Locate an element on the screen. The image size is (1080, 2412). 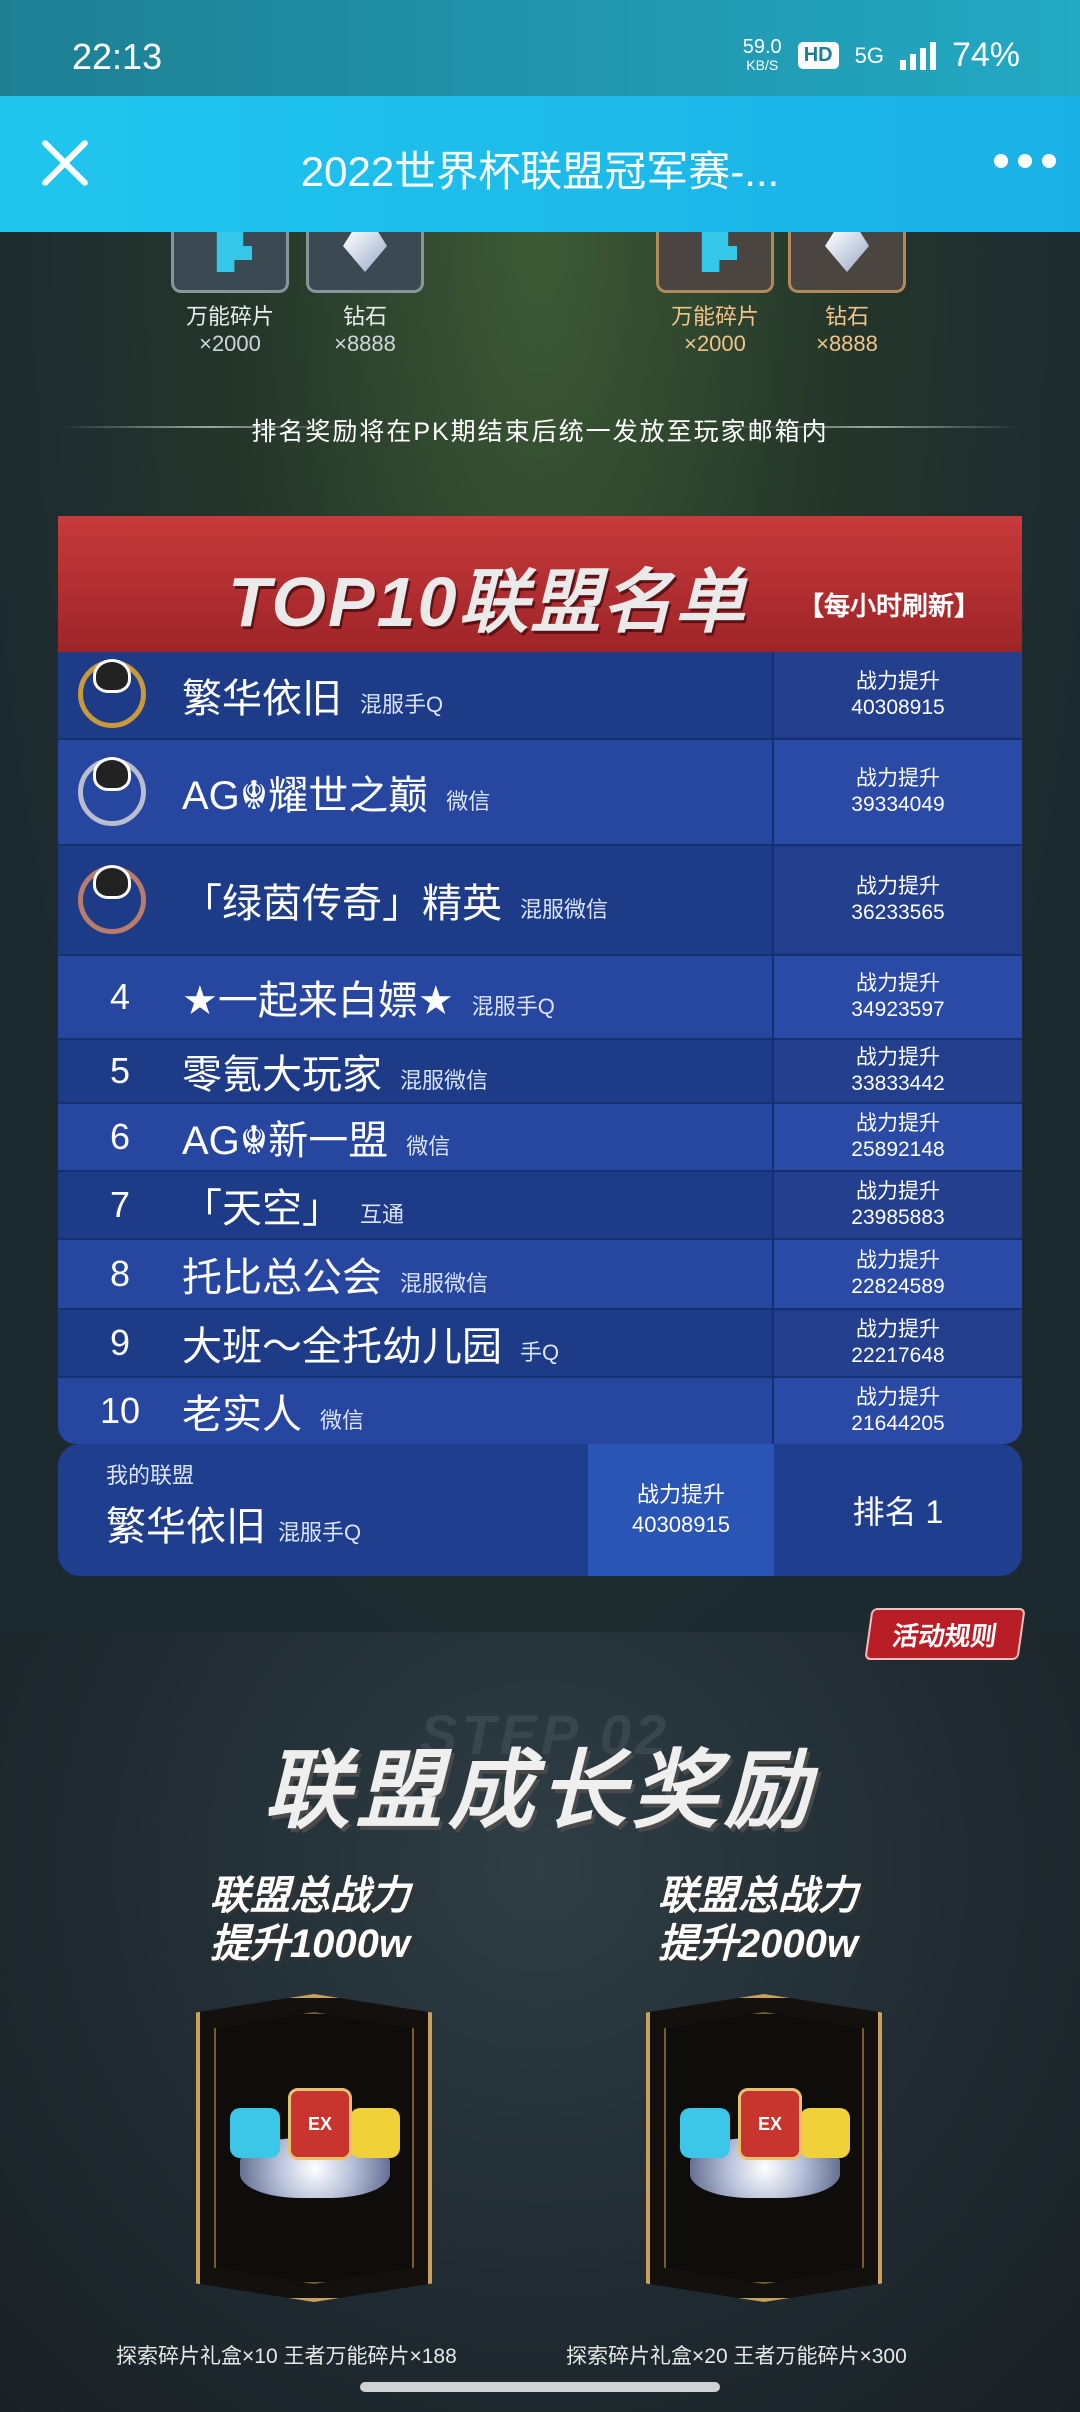
clock: 22:13 is located at coordinates (117, 56).